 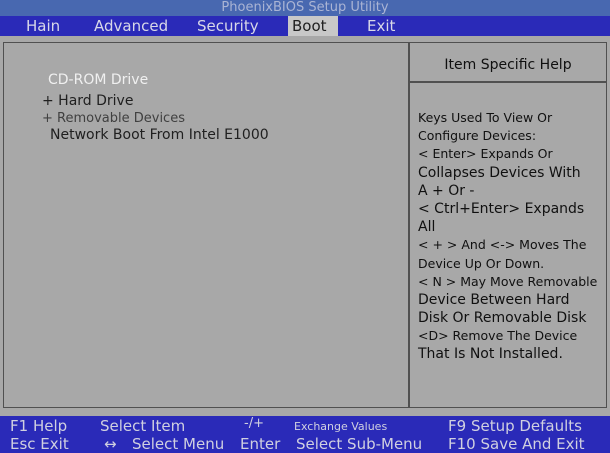 What do you see at coordinates (143, 426) in the screenshot?
I see `select-item-label: Select Item` at bounding box center [143, 426].